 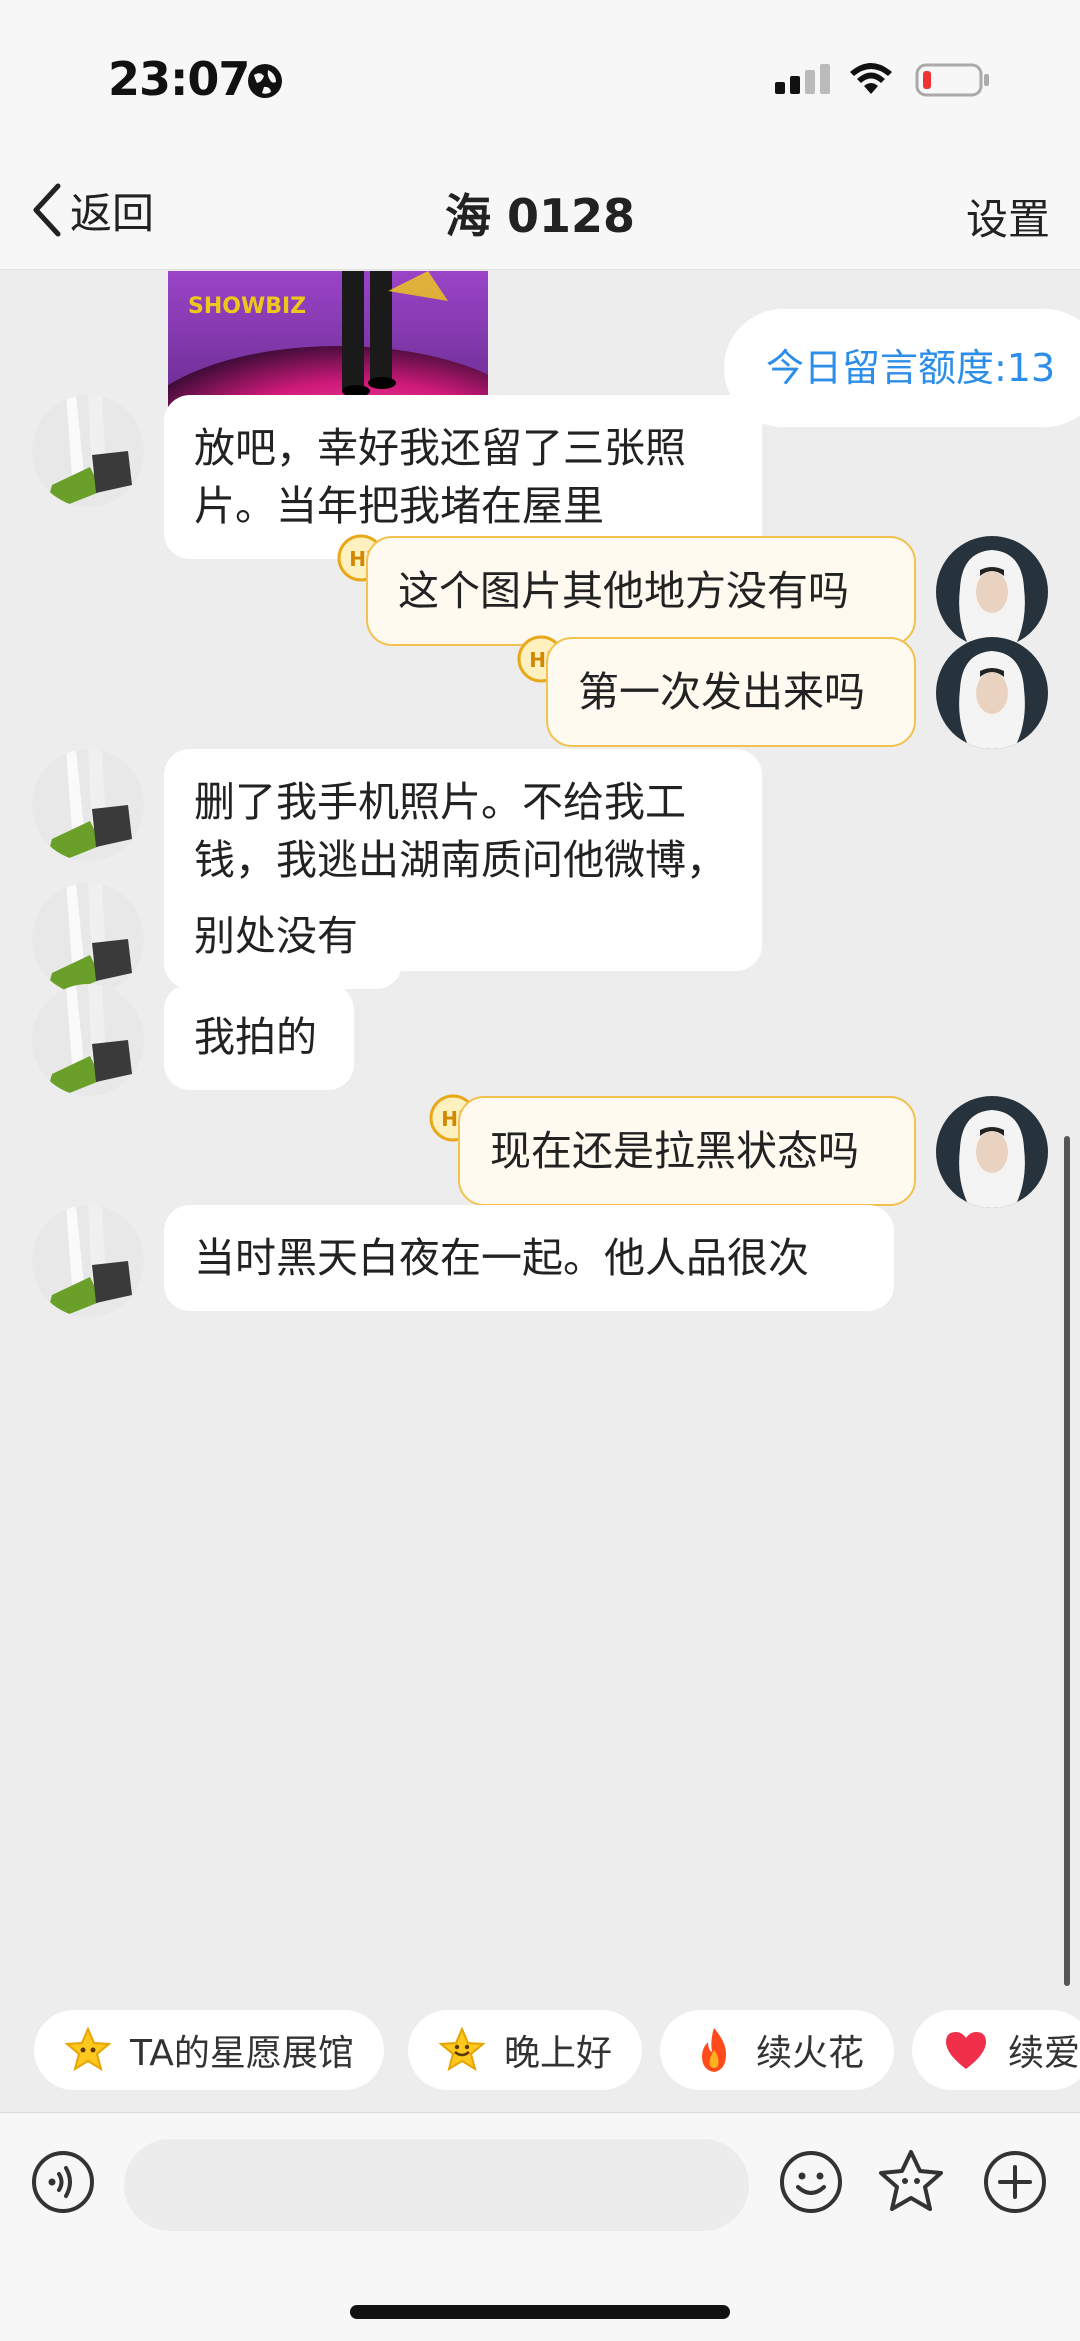 What do you see at coordinates (540, 75) in the screenshot?
I see `status-bar: 23:07` at bounding box center [540, 75].